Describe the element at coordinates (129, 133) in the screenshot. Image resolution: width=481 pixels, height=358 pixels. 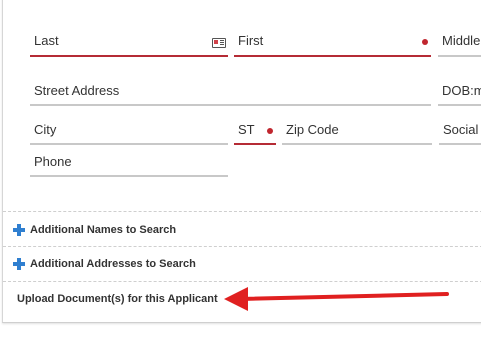
I see `city-field: City` at that location.